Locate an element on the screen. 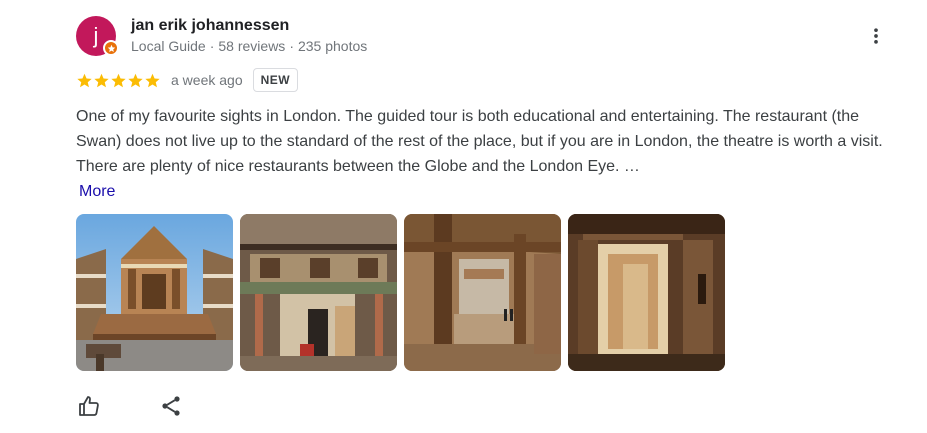 This screenshot has height=433, width=927. reviews-count: 58 reviews is located at coordinates (252, 46).